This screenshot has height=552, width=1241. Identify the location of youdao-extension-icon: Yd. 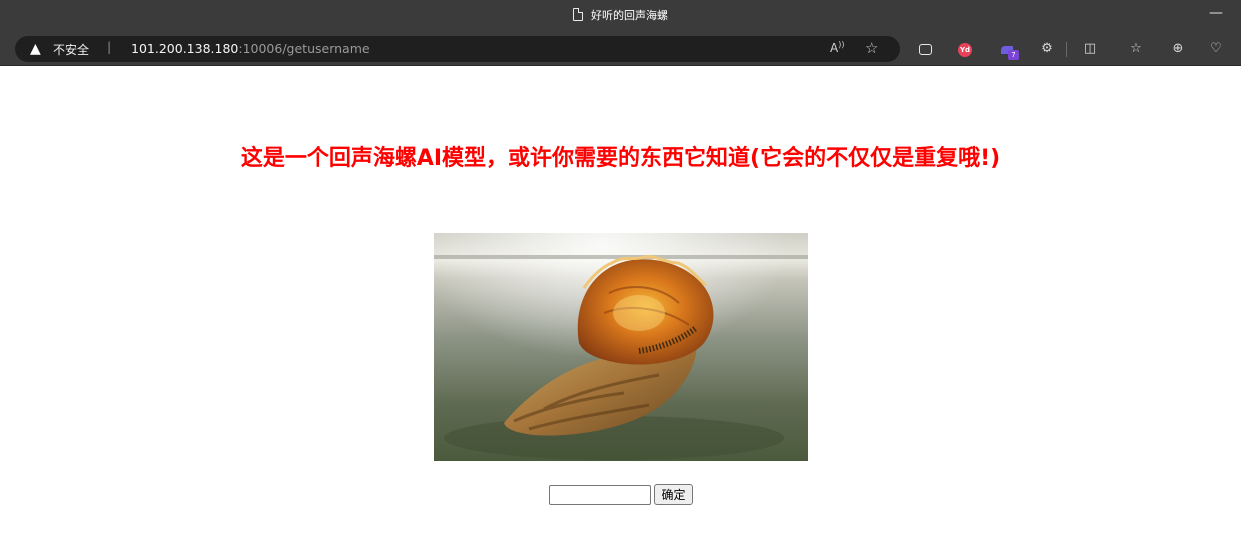
(965, 49).